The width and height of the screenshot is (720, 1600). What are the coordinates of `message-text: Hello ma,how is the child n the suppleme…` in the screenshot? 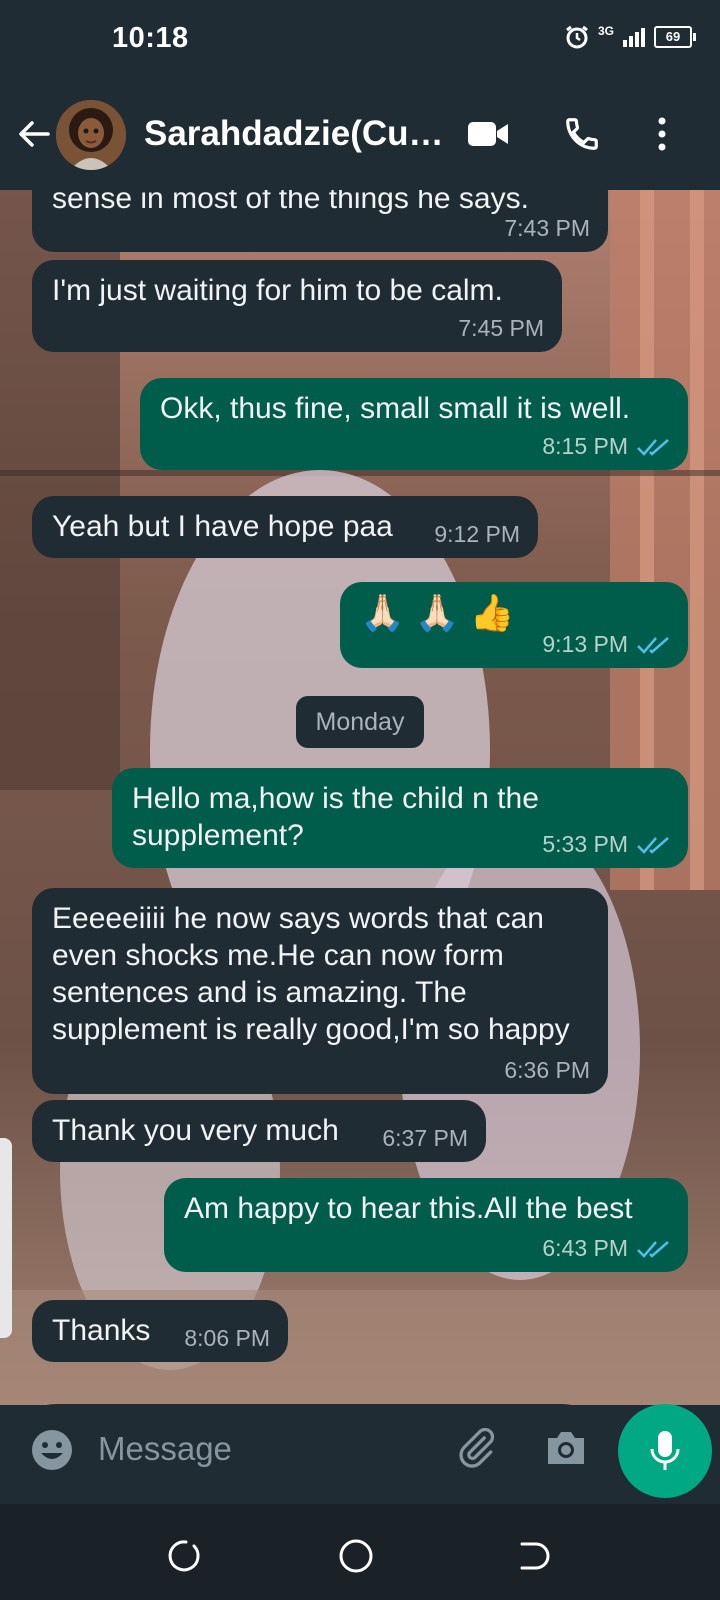 It's located at (335, 817).